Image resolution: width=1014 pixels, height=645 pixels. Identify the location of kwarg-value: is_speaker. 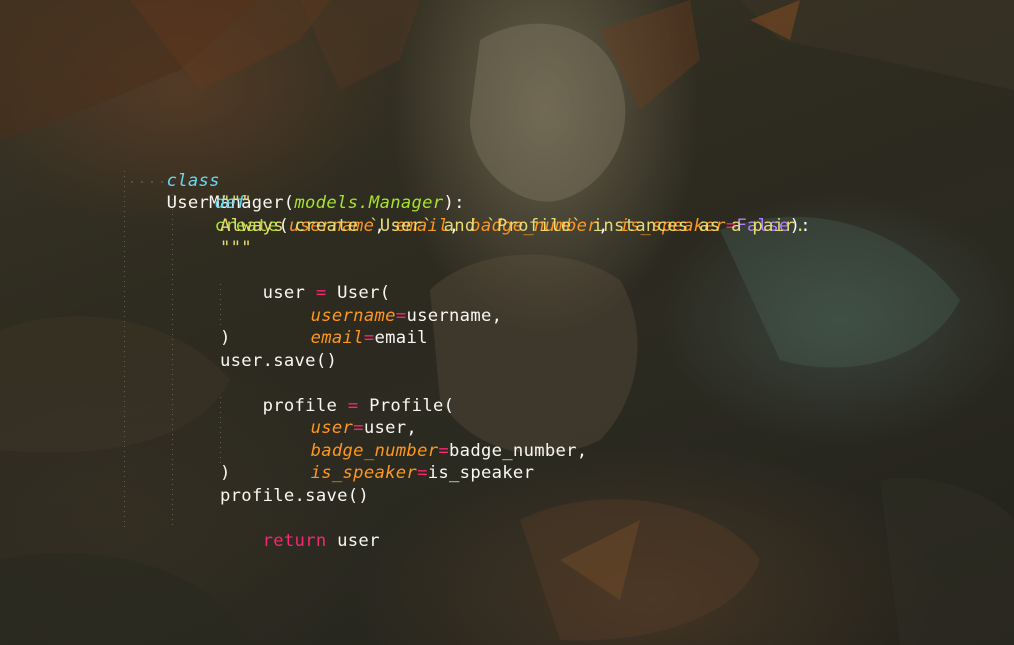
(481, 473).